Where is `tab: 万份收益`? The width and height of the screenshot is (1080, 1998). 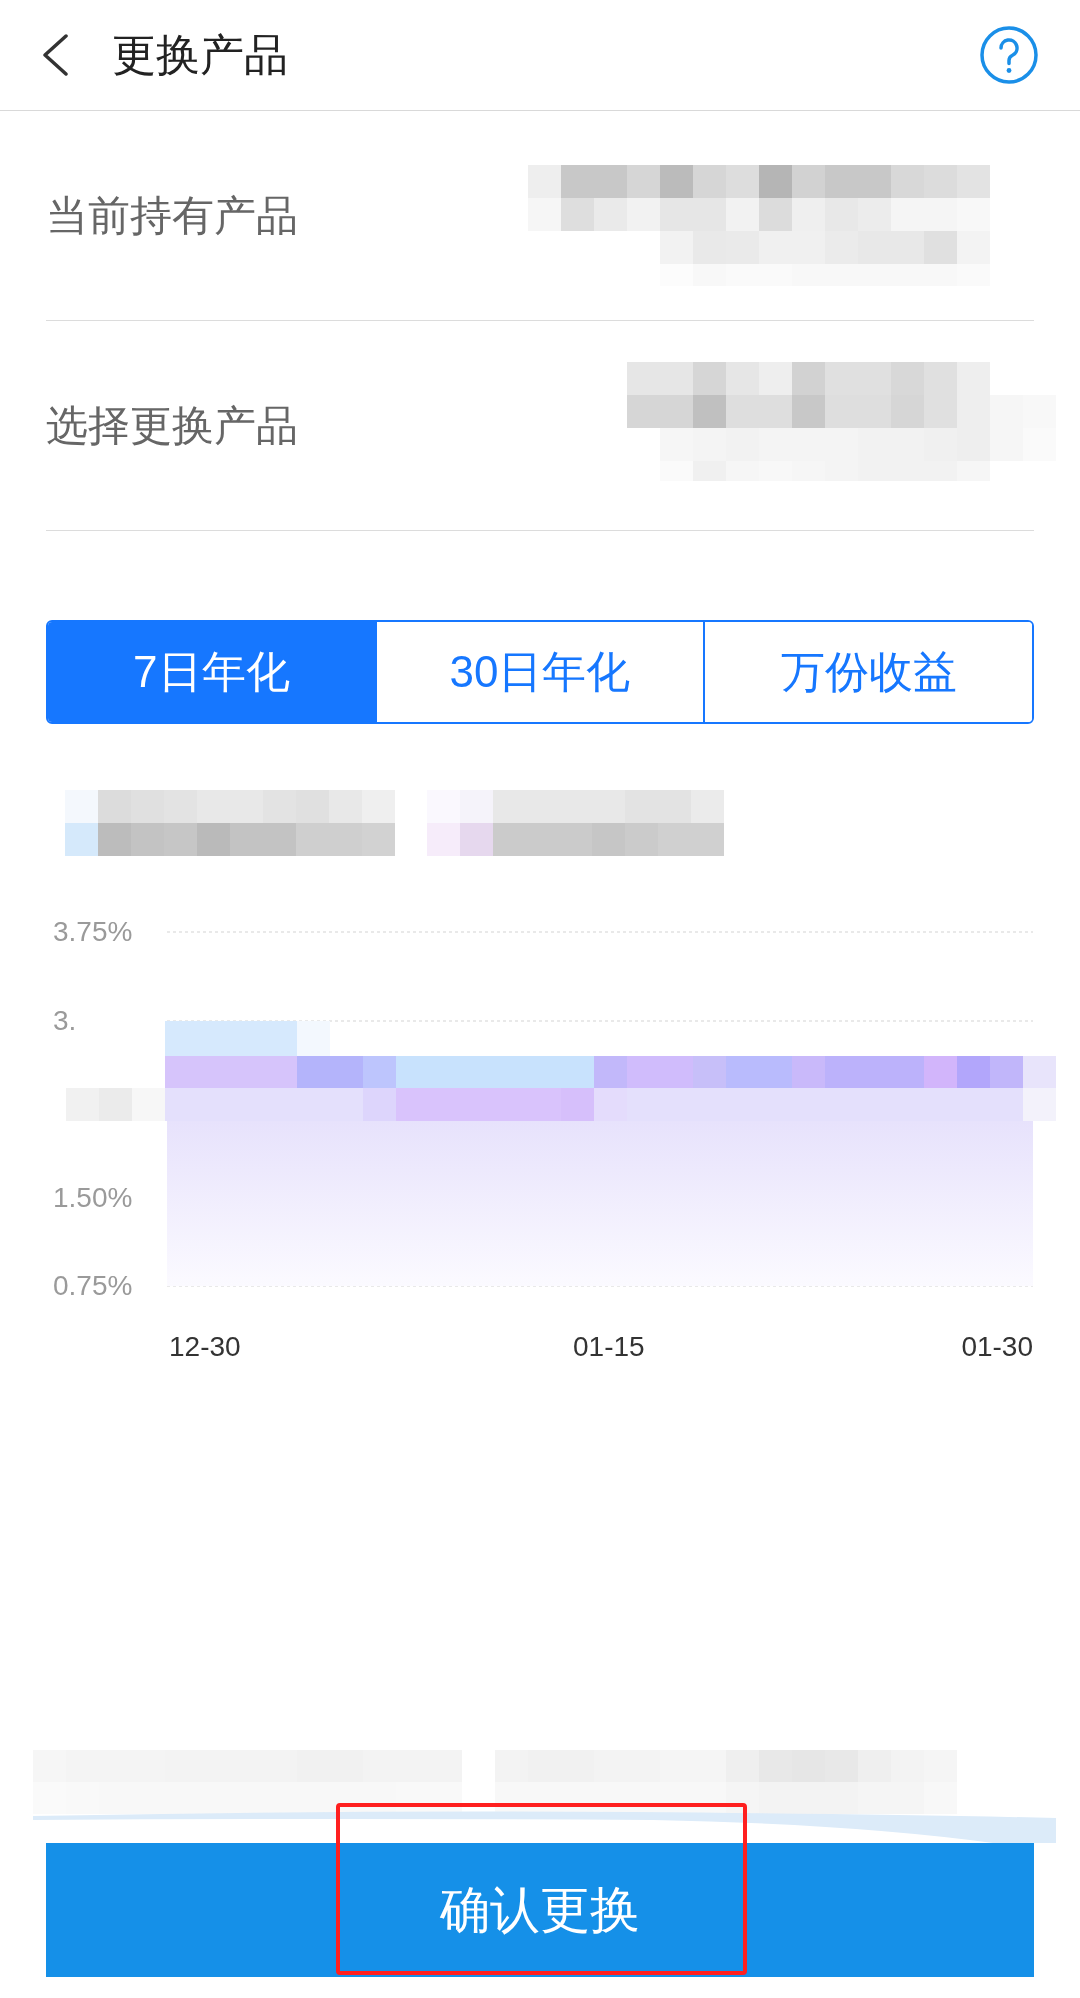
tab: 万份收益 is located at coordinates (867, 672).